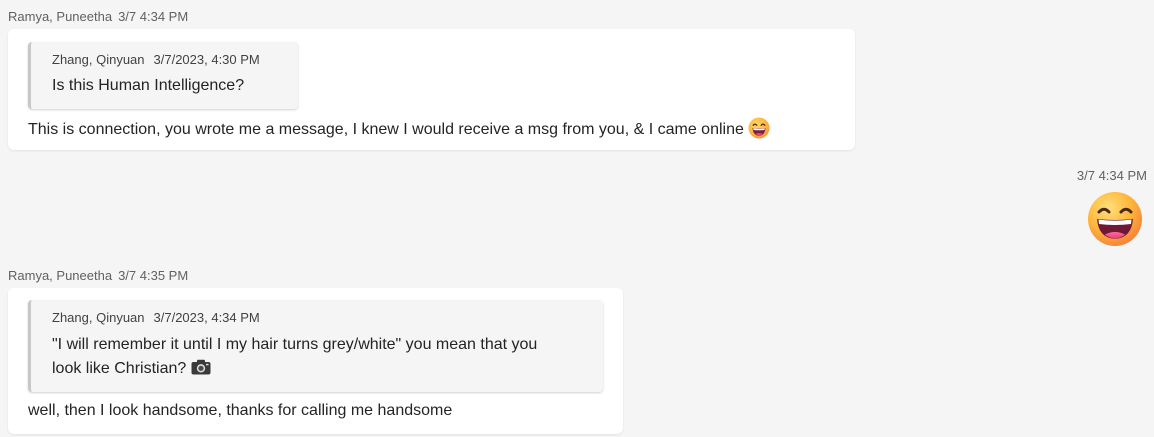 This screenshot has height=437, width=1154. Describe the element at coordinates (294, 369) in the screenshot. I see `quote-text-line: look like Christian?` at that location.